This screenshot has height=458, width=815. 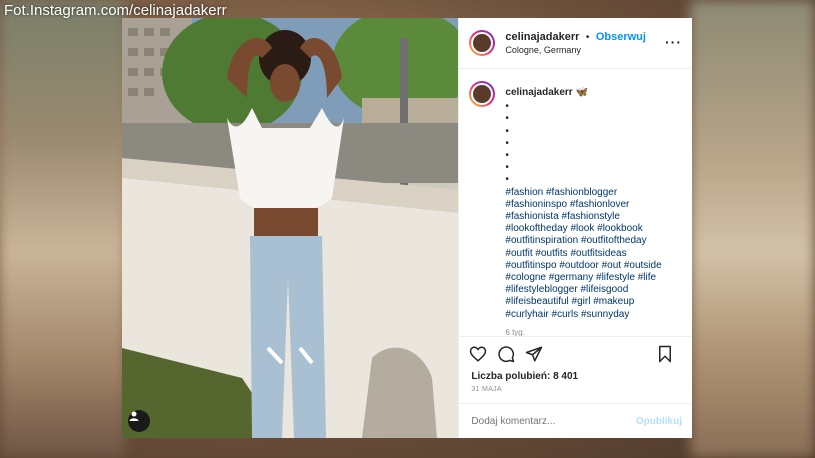 What do you see at coordinates (575, 50) in the screenshot?
I see `location-link: Cologne, Germany` at bounding box center [575, 50].